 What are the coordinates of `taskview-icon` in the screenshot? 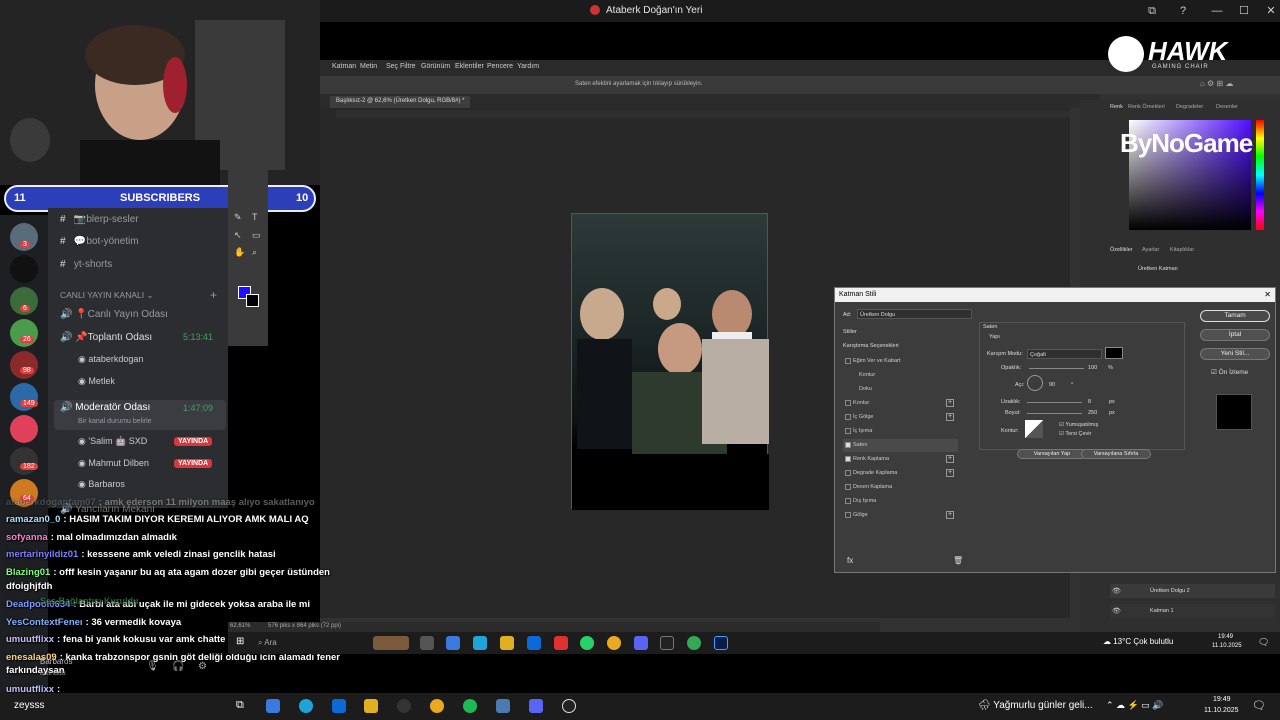 It's located at (427, 643).